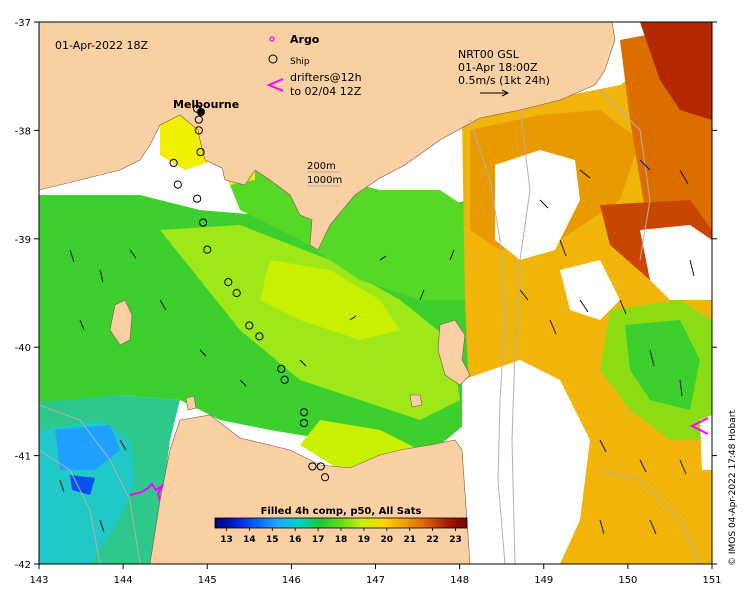 The width and height of the screenshot is (750, 600). I want to click on colorbar-bar, so click(341, 523).